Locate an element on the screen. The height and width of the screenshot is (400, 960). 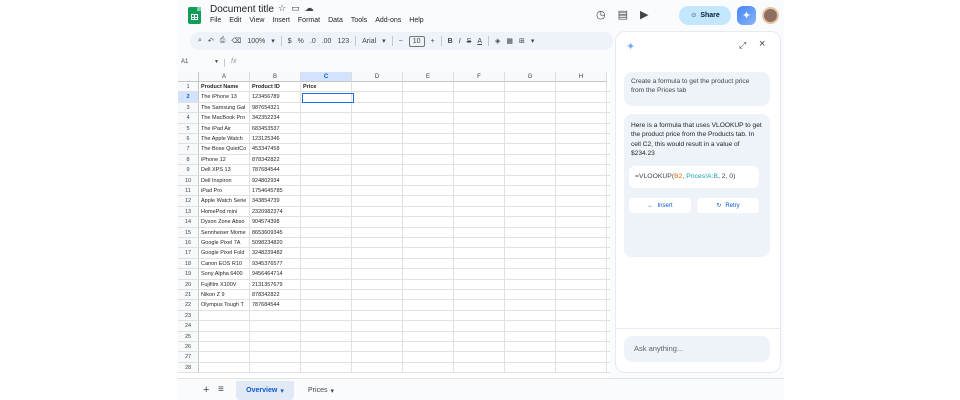
cell-d28 is located at coordinates (377, 367).